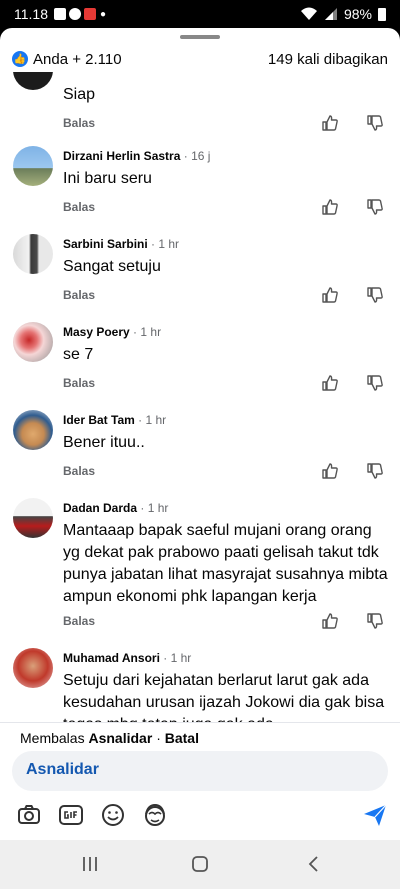  What do you see at coordinates (52, 738) in the screenshot?
I see `replying-prefix: Membalas` at bounding box center [52, 738].